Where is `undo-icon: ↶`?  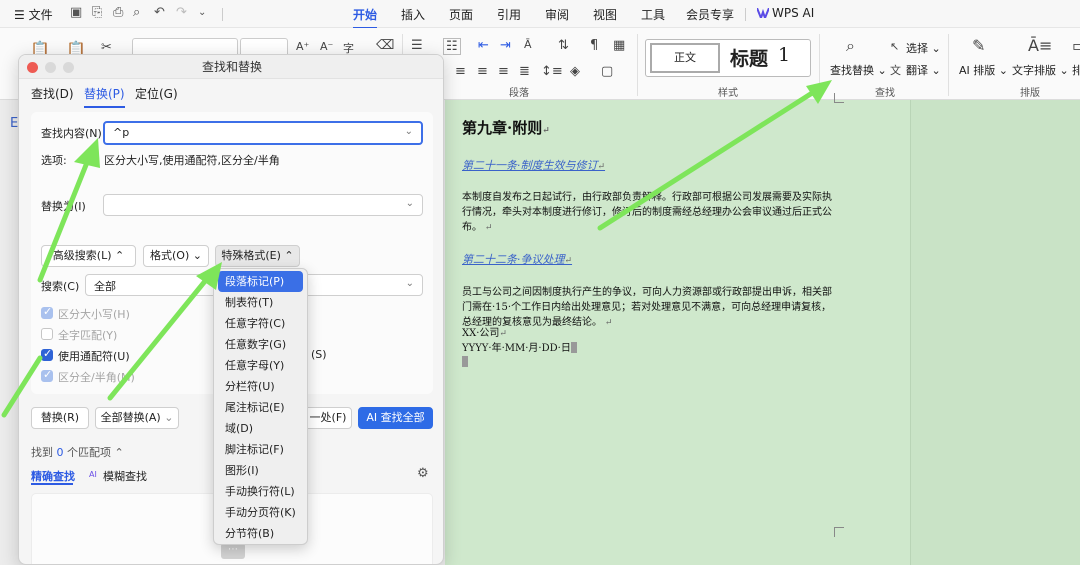
undo-icon: ↶ is located at coordinates (159, 12).